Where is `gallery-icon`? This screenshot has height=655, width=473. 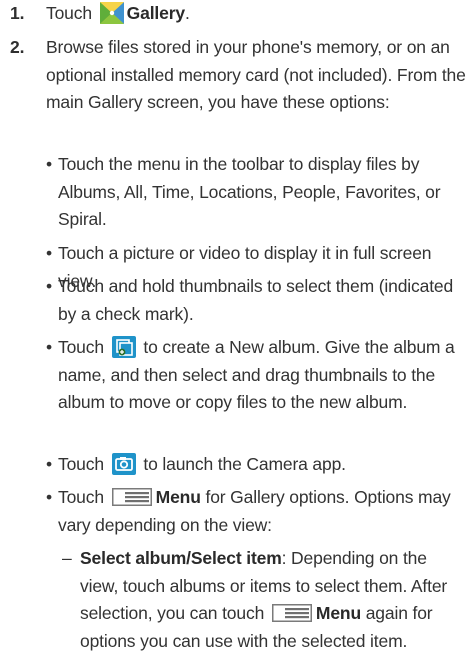
gallery-icon is located at coordinates (111, 13).